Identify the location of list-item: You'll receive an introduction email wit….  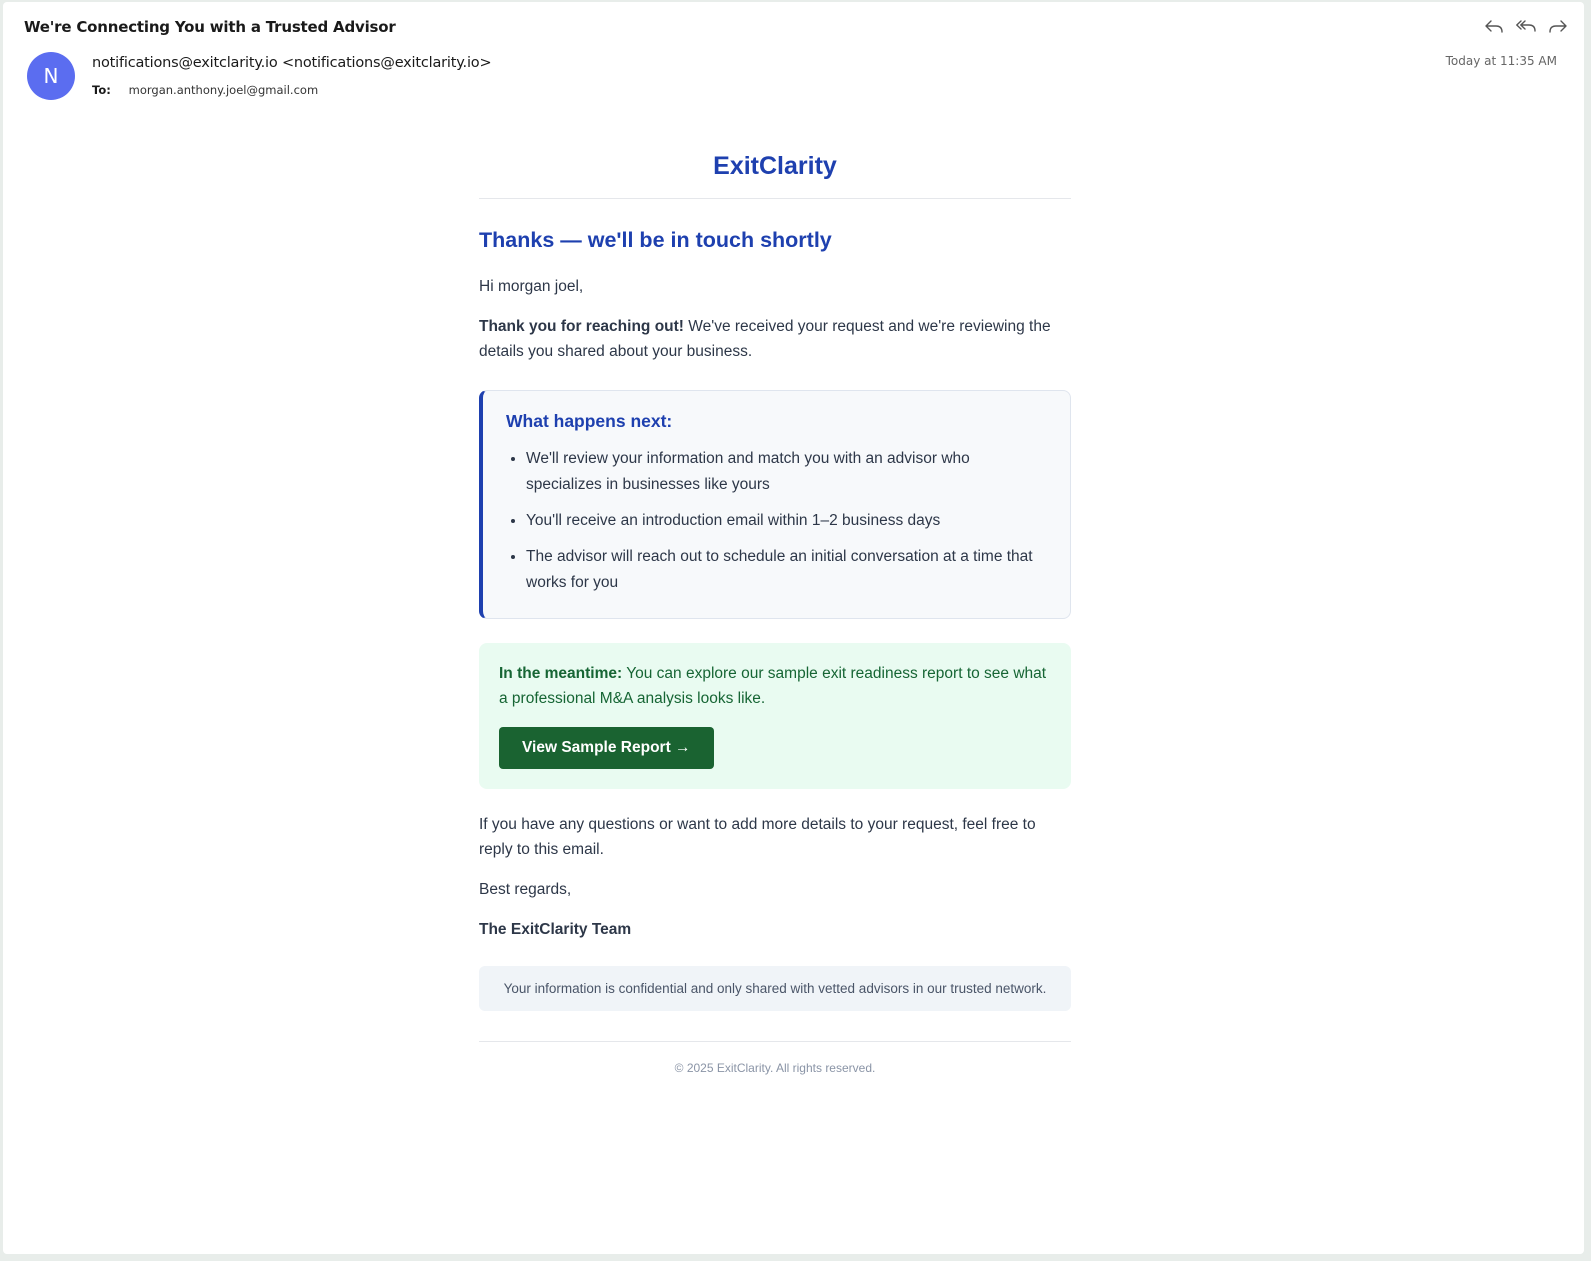
(787, 521).